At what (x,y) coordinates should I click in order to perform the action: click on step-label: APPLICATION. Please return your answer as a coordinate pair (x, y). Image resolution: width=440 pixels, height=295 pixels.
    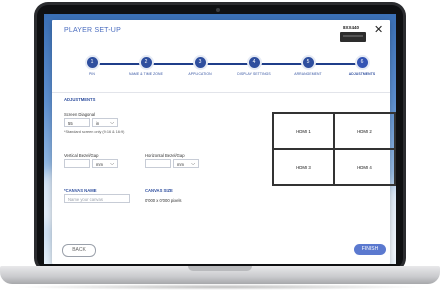
    Looking at the image, I should click on (200, 74).